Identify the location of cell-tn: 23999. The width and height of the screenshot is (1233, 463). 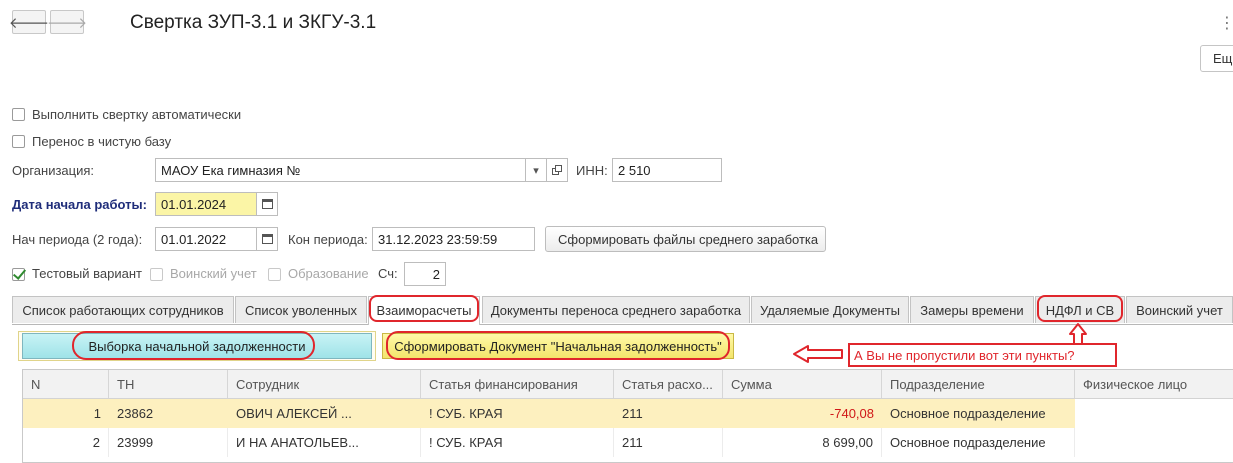
(168, 442).